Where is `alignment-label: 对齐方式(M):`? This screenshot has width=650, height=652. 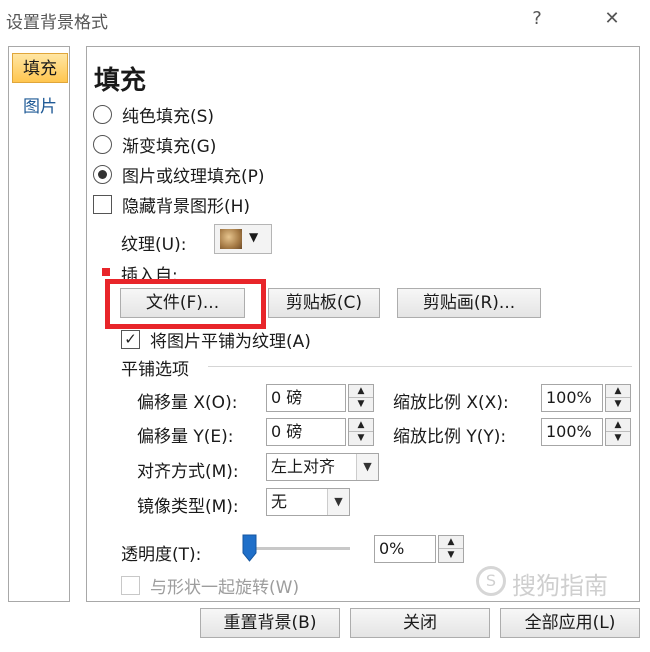 alignment-label: 对齐方式(M): is located at coordinates (188, 472).